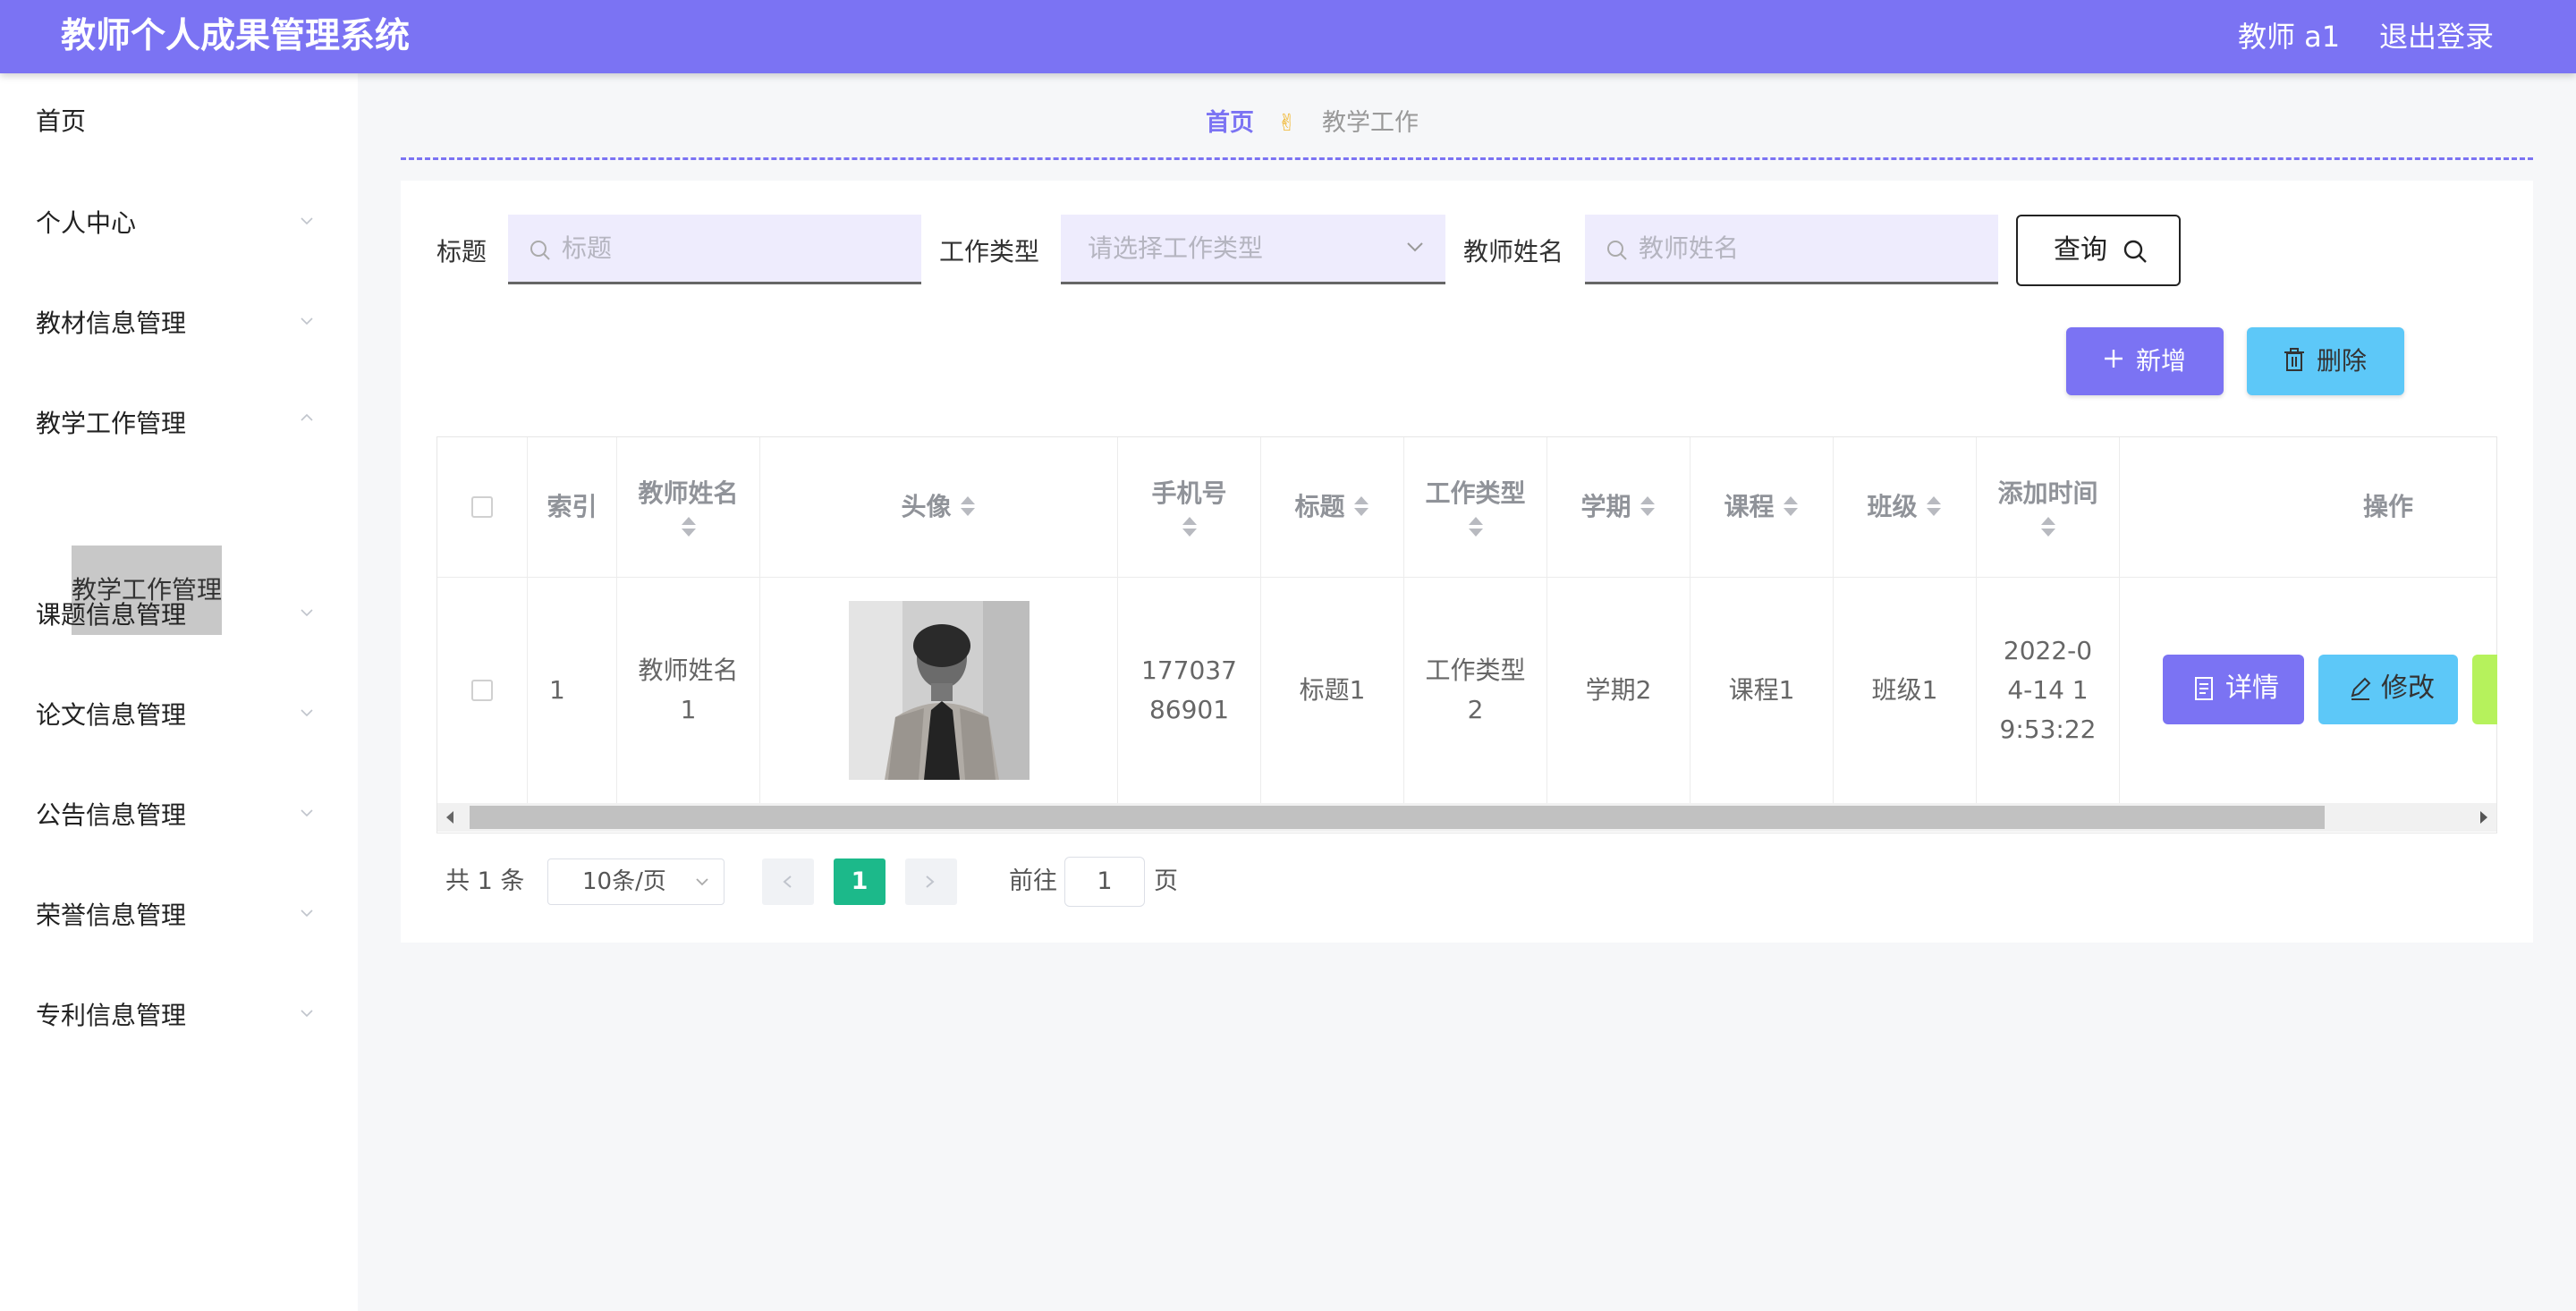 The image size is (2576, 1311). I want to click on document-icon, so click(2204, 688).